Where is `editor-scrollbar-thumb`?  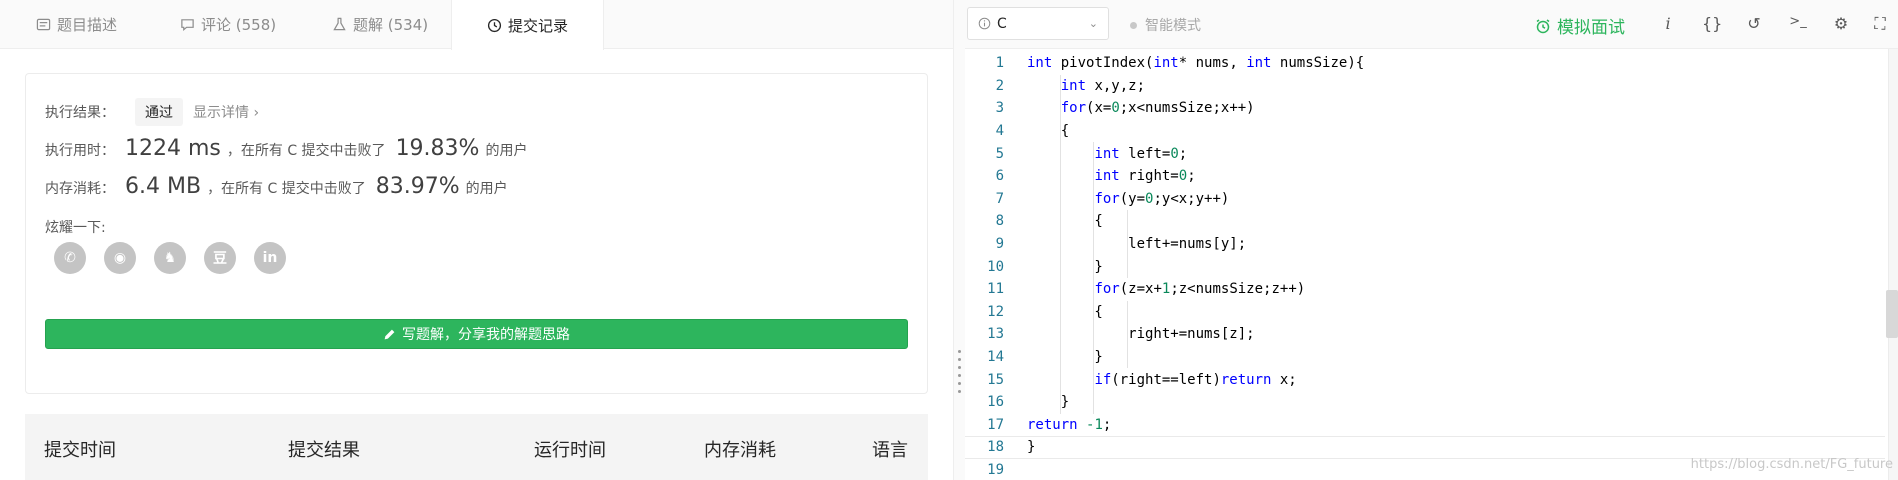
editor-scrollbar-thumb is located at coordinates (1892, 314).